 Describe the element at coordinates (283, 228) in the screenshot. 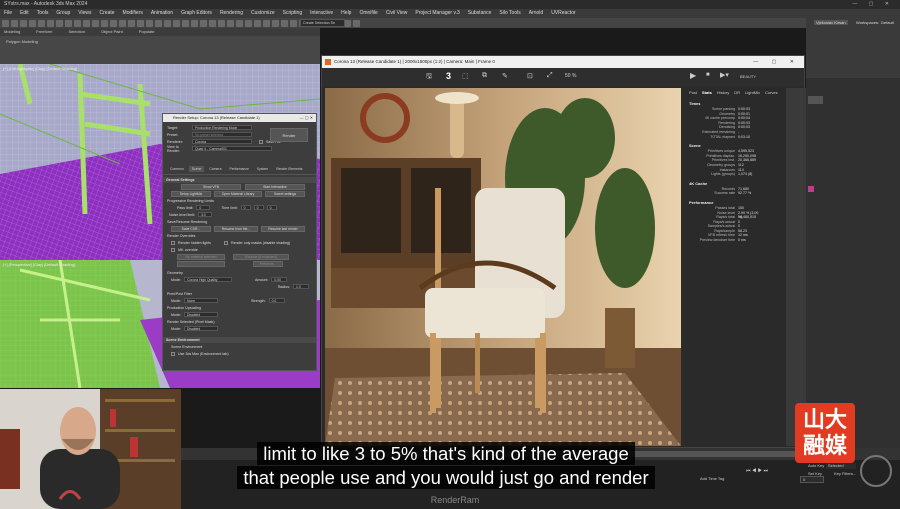

I see `resume-last-button: Resume last render` at that location.